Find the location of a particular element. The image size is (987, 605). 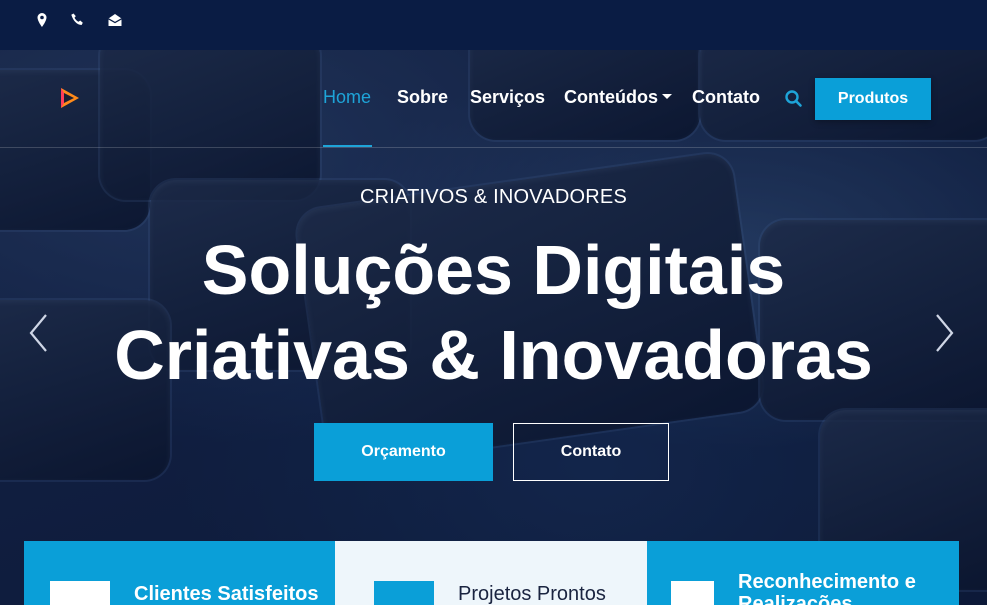

hero-headline-line-1: Soluções Digitais is located at coordinates (493, 270).